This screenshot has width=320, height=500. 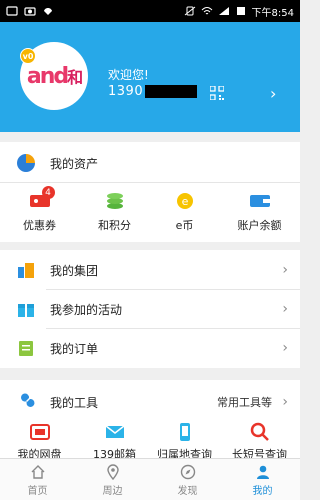 What do you see at coordinates (187, 491) in the screenshot?
I see `nav-label: 发现` at bounding box center [187, 491].